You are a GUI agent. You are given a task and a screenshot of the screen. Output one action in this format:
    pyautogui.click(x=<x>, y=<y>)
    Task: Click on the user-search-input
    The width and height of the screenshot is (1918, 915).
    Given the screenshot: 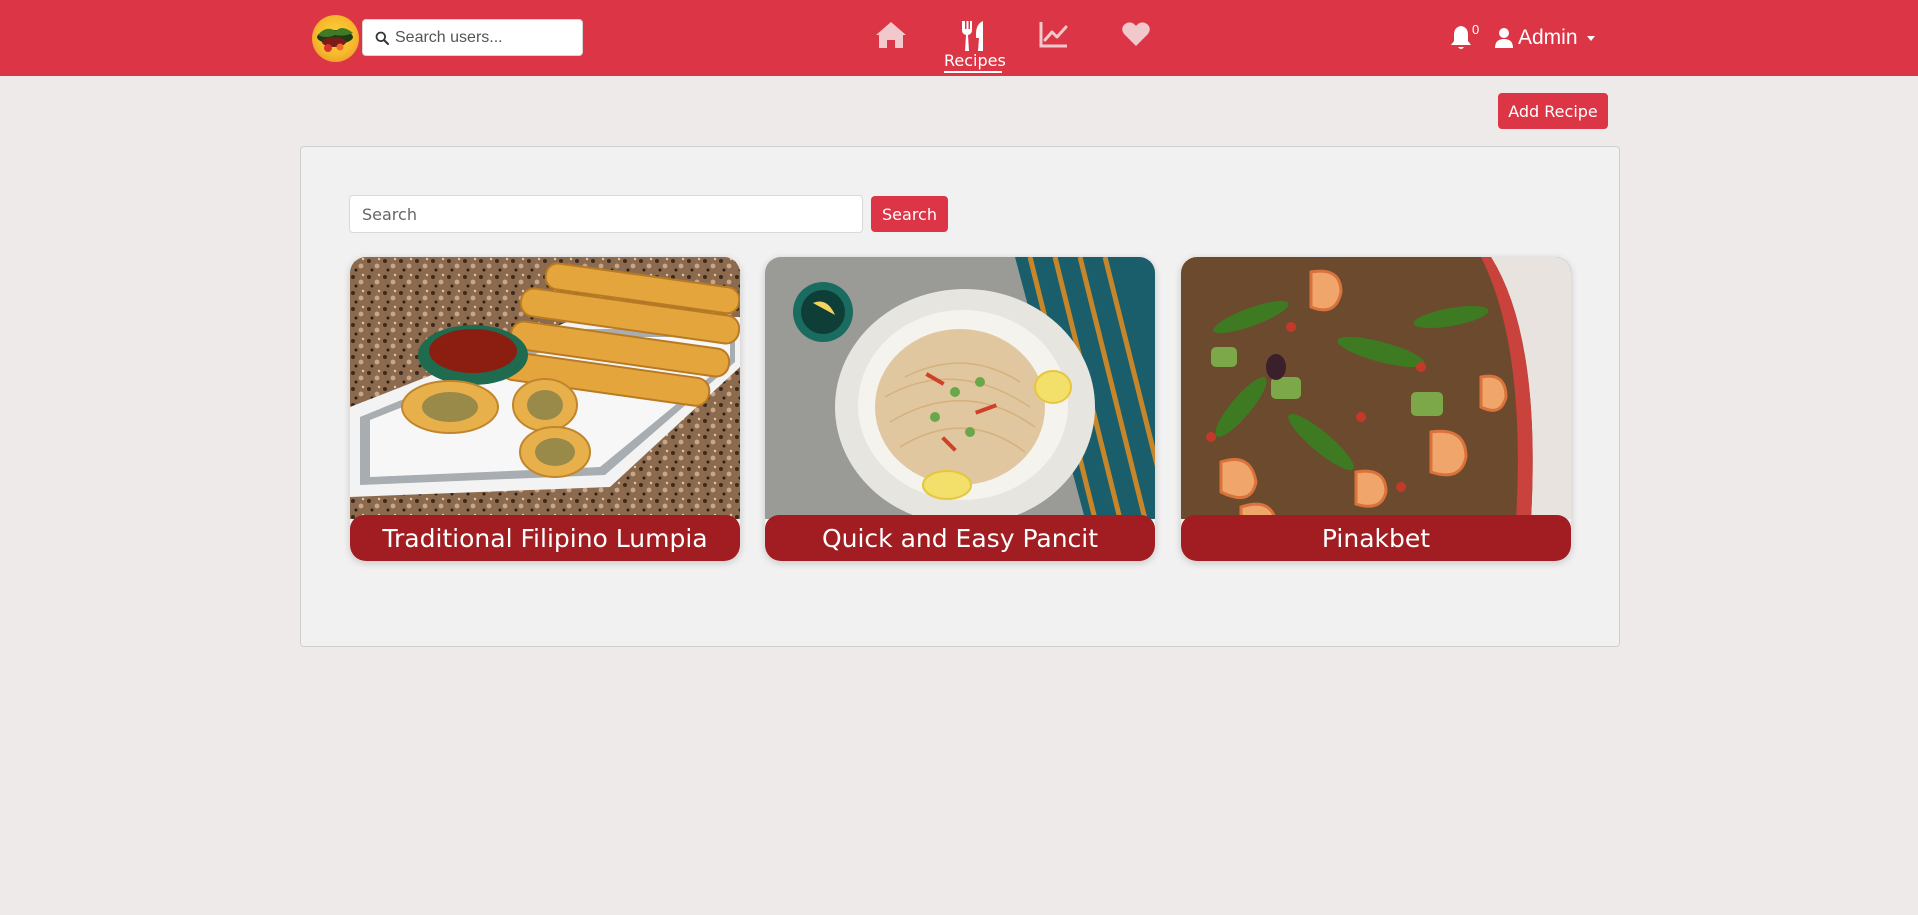 What is the action you would take?
    pyautogui.click(x=485, y=37)
    